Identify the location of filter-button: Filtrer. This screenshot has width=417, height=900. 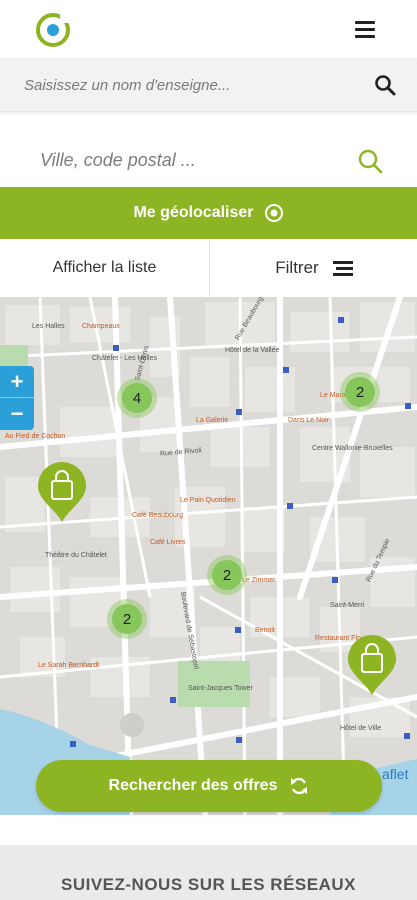
(314, 268).